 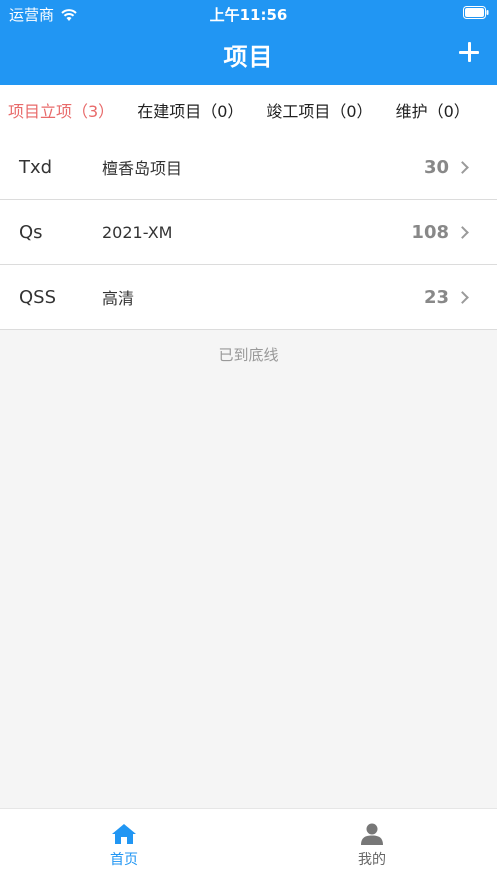 What do you see at coordinates (436, 297) in the screenshot?
I see `project-count: 23` at bounding box center [436, 297].